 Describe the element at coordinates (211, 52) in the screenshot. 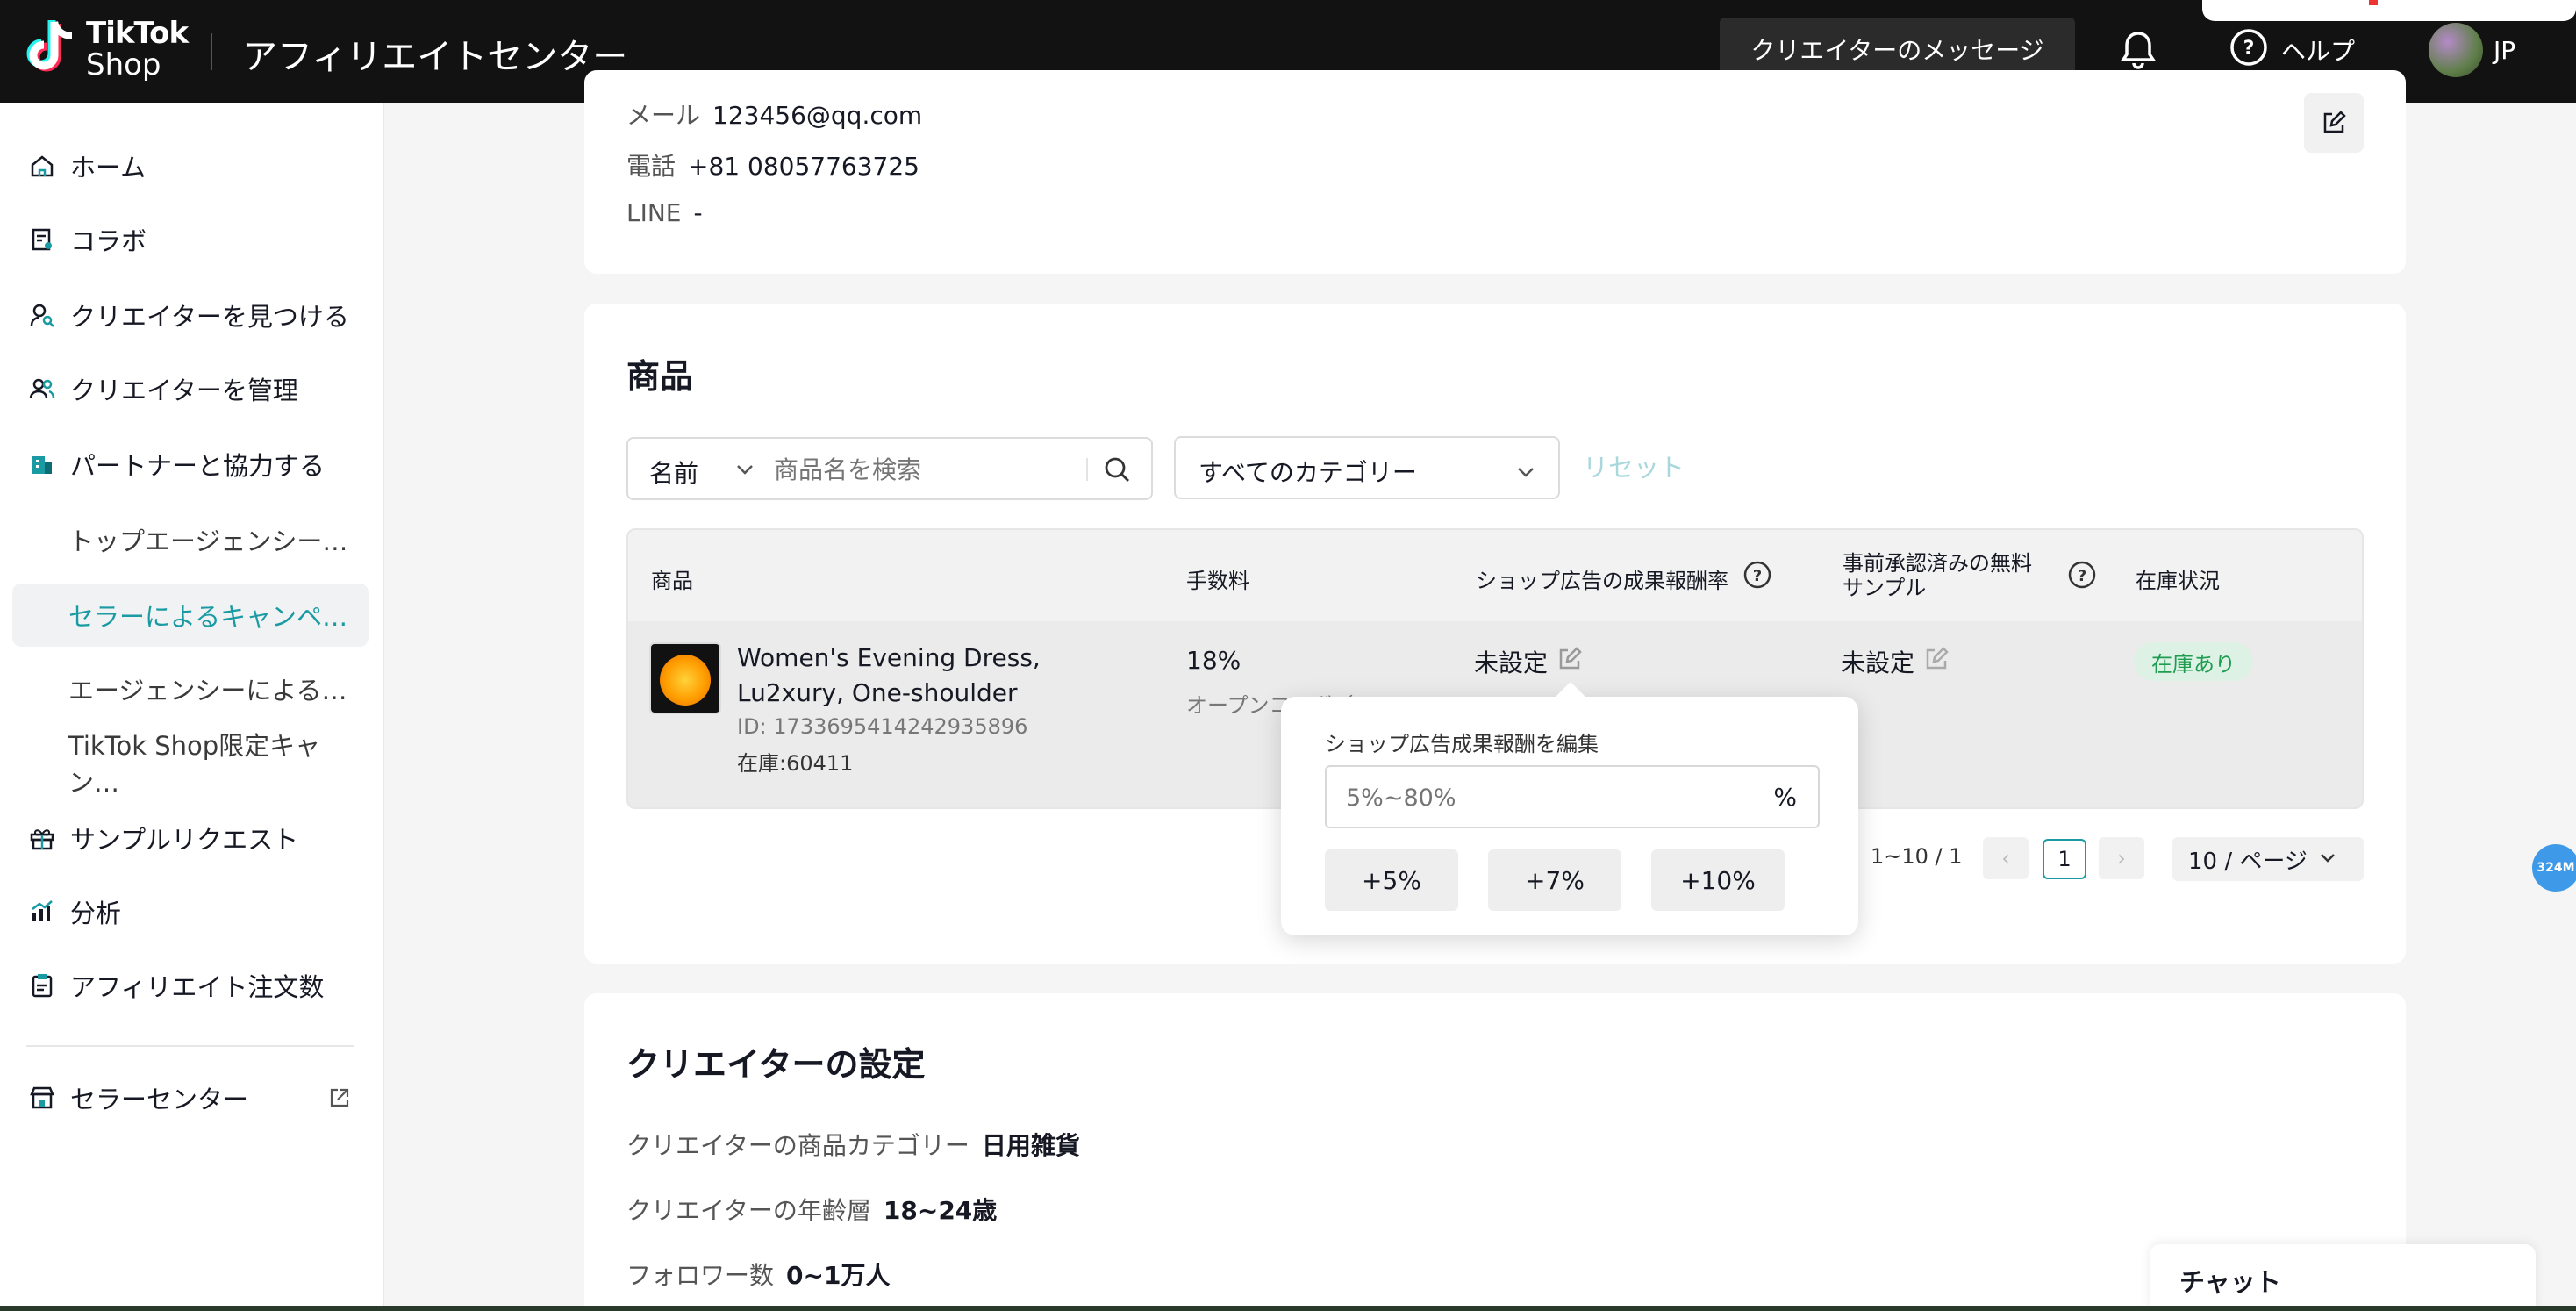

I see `header-divider` at that location.